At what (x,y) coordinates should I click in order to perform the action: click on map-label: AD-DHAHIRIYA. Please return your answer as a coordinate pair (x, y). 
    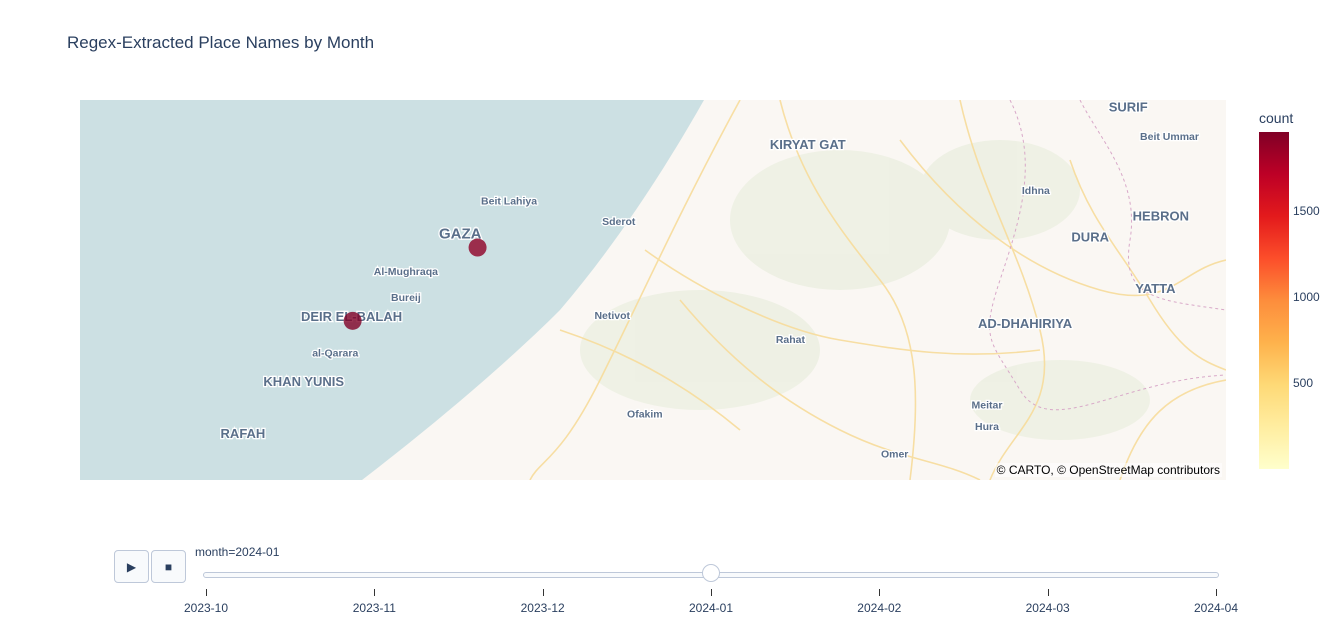
    Looking at the image, I should click on (1025, 323).